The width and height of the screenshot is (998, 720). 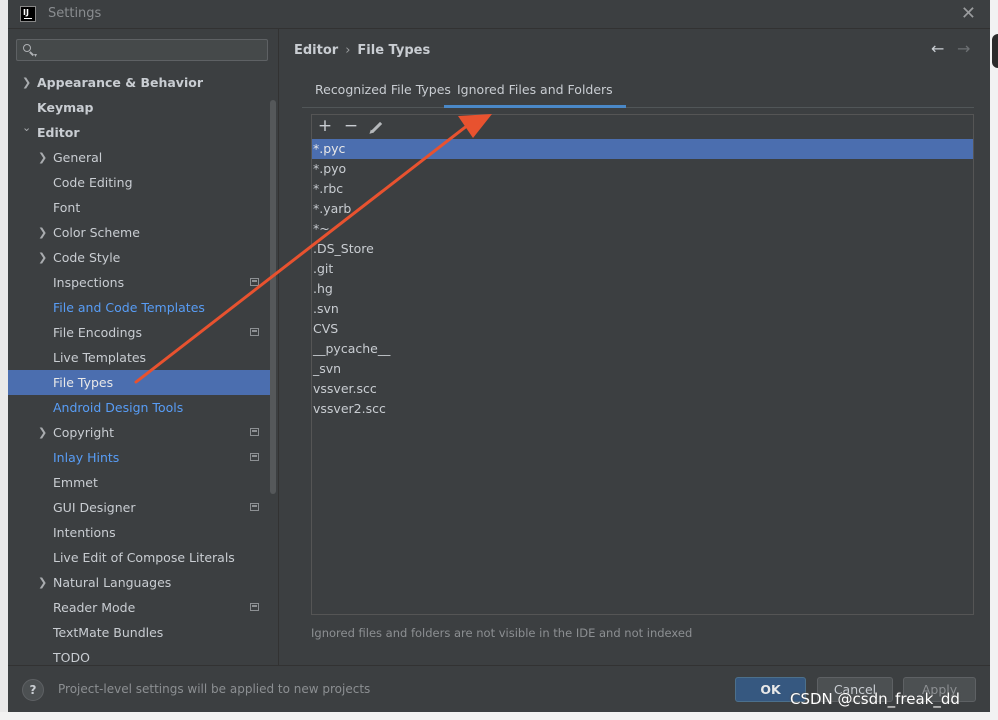 I want to click on sidebar-item-label: General, so click(x=78, y=157).